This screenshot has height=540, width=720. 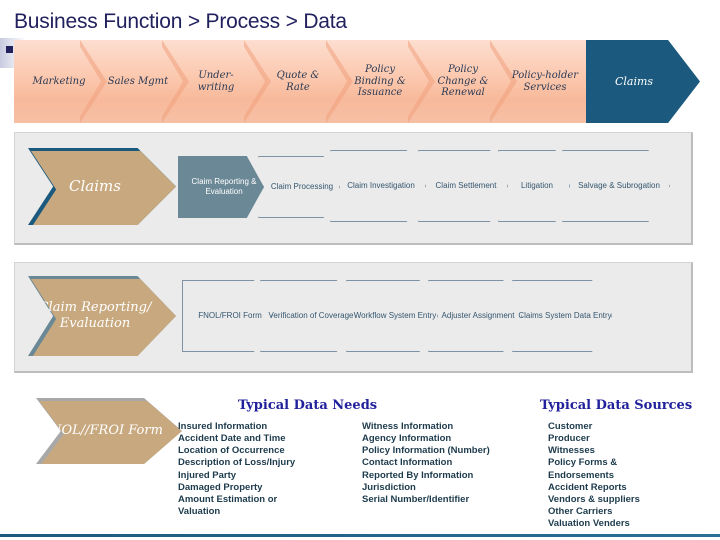 What do you see at coordinates (381, 186) in the screenshot?
I see `claims-step-label: Claim Investigation` at bounding box center [381, 186].